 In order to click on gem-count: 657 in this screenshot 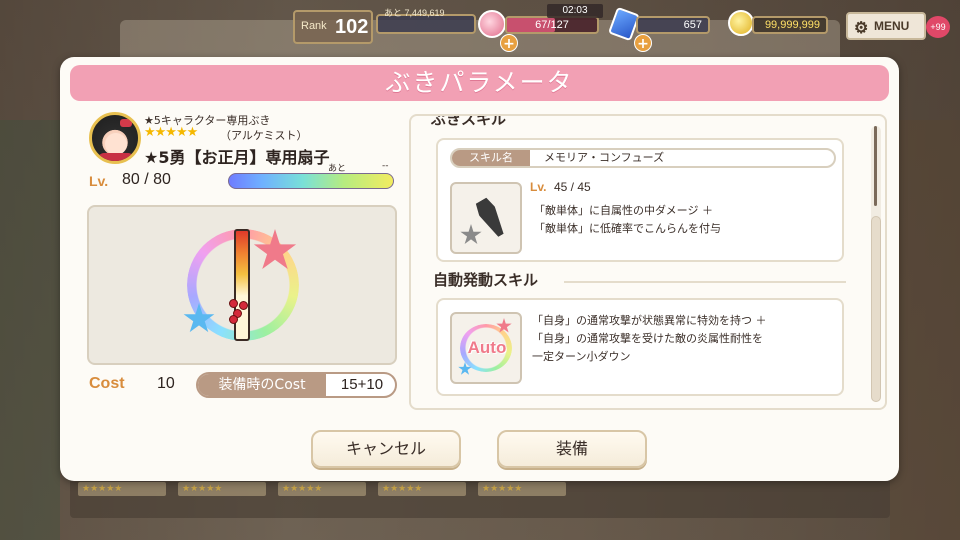, I will do `click(673, 25)`.